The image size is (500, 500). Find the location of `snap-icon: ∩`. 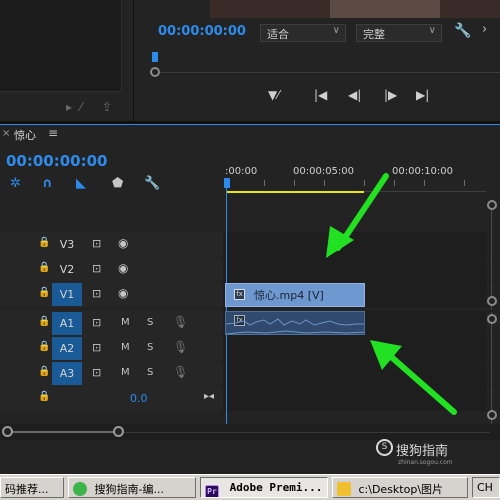

snap-icon: ∩ is located at coordinates (47, 183).